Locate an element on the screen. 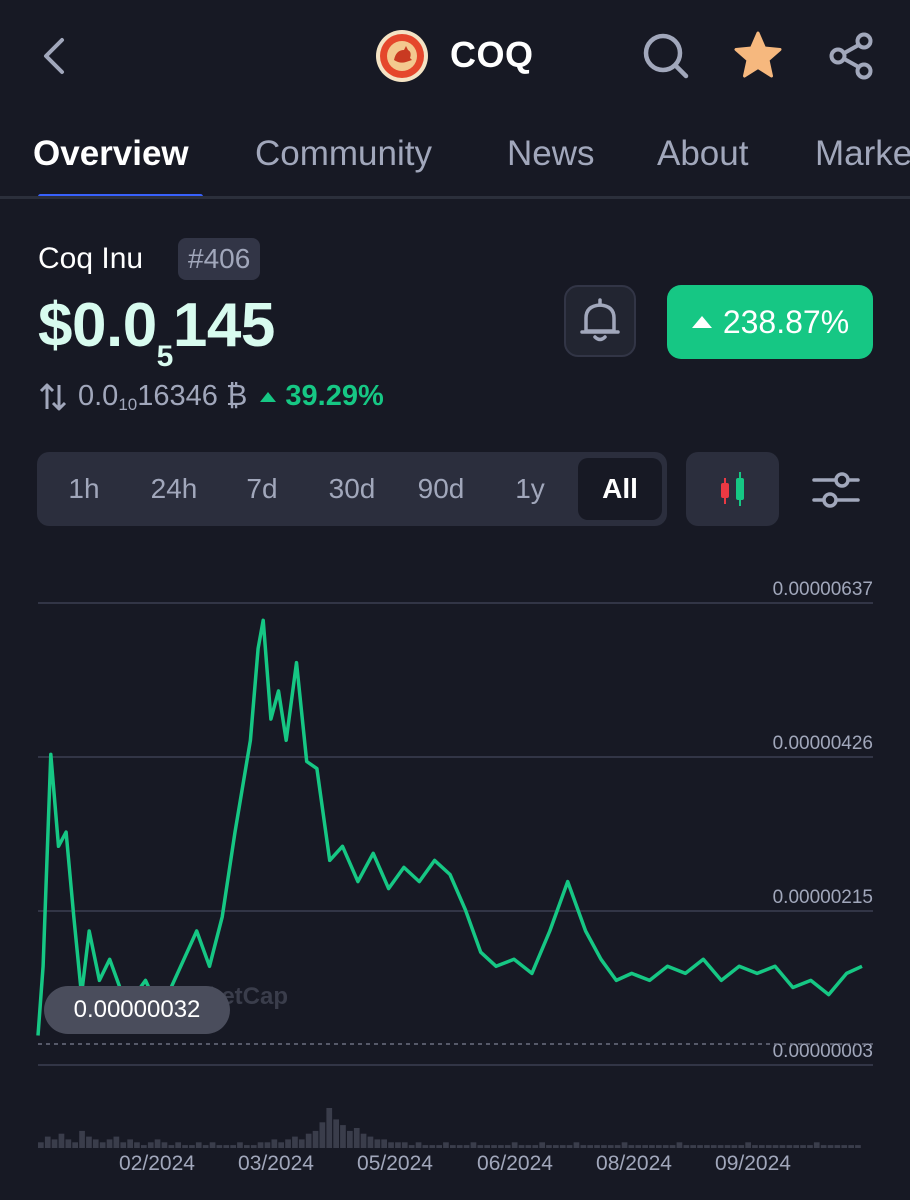  range-7d: 7d is located at coordinates (262, 489).